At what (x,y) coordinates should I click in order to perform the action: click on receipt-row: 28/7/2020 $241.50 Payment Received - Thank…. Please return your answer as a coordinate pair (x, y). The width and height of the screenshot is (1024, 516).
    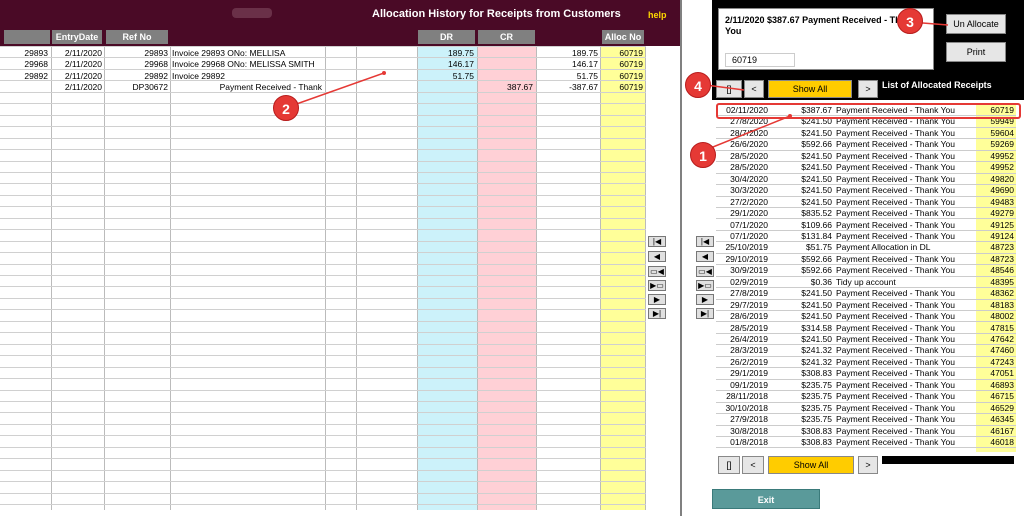
    Looking at the image, I should click on (866, 134).